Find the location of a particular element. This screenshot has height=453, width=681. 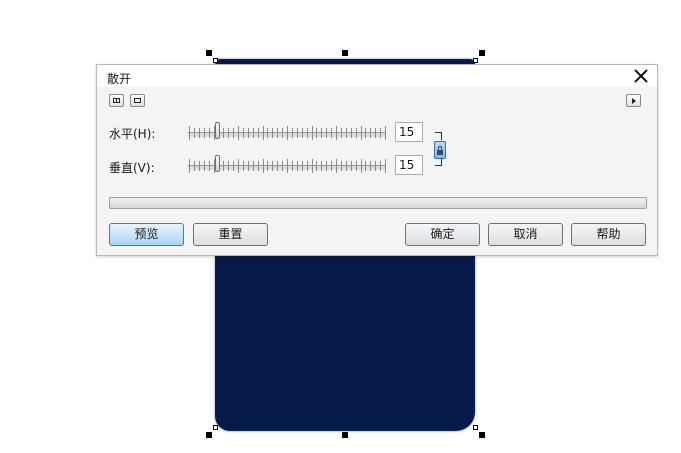

single-view-icon is located at coordinates (137, 100).